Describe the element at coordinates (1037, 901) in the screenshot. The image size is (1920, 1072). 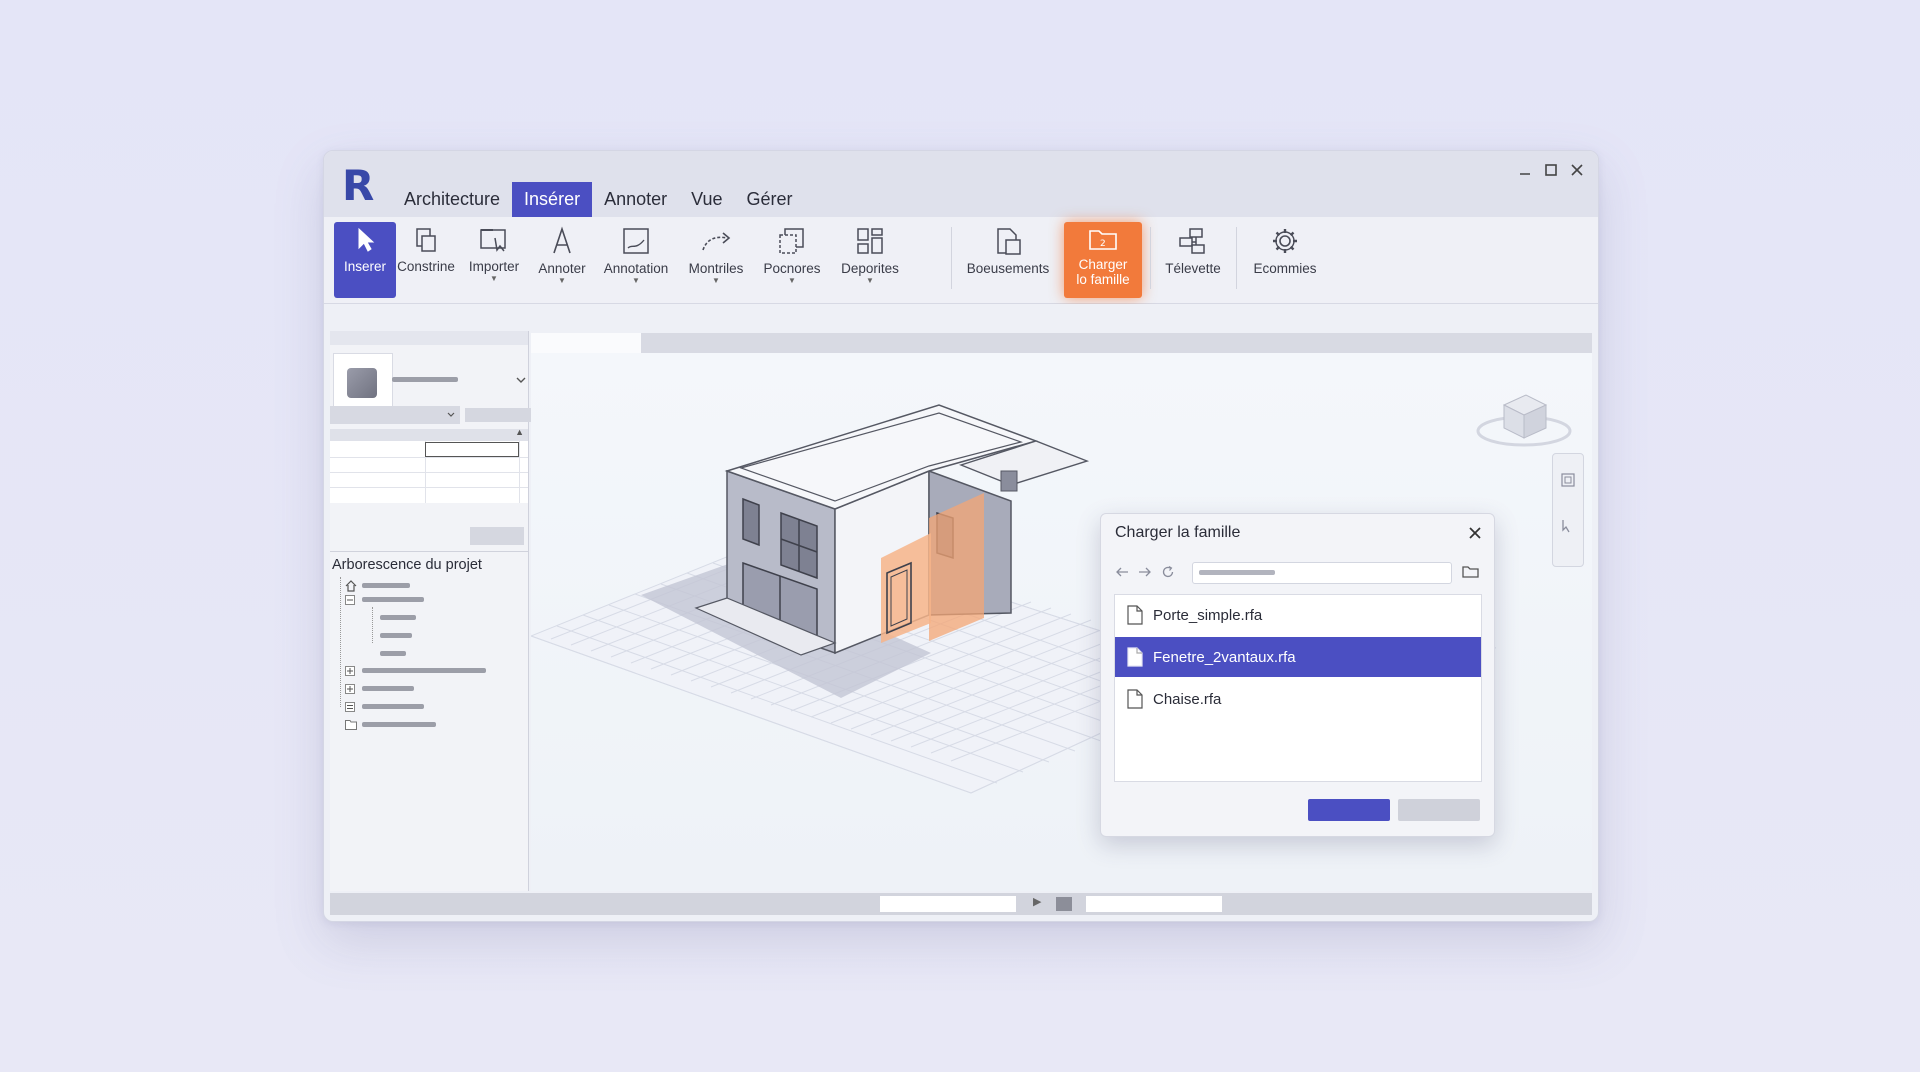
I see `play-icon: ▶` at that location.